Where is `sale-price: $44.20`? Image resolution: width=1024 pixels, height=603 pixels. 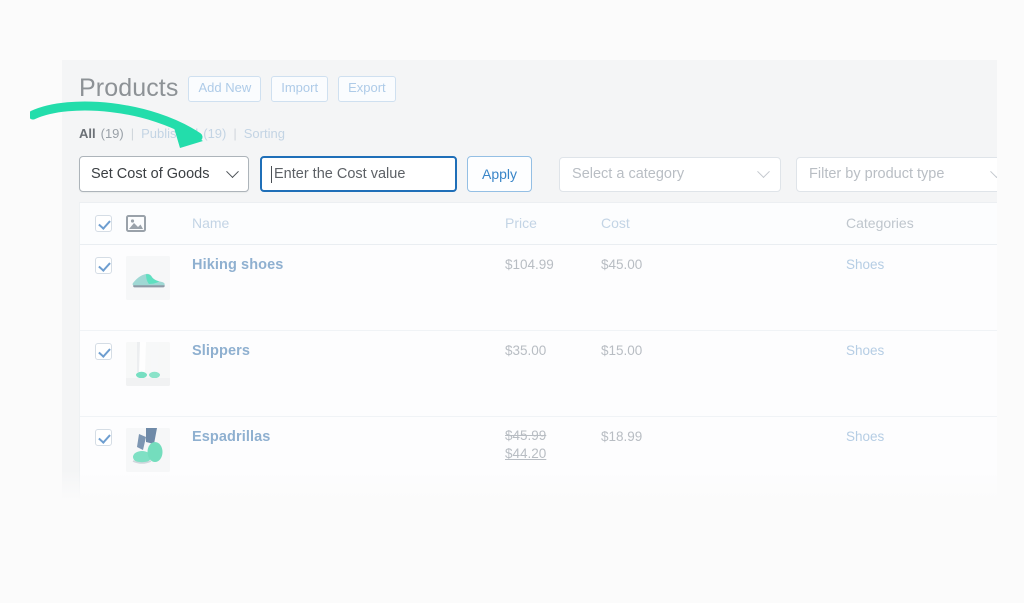 sale-price: $44.20 is located at coordinates (526, 453).